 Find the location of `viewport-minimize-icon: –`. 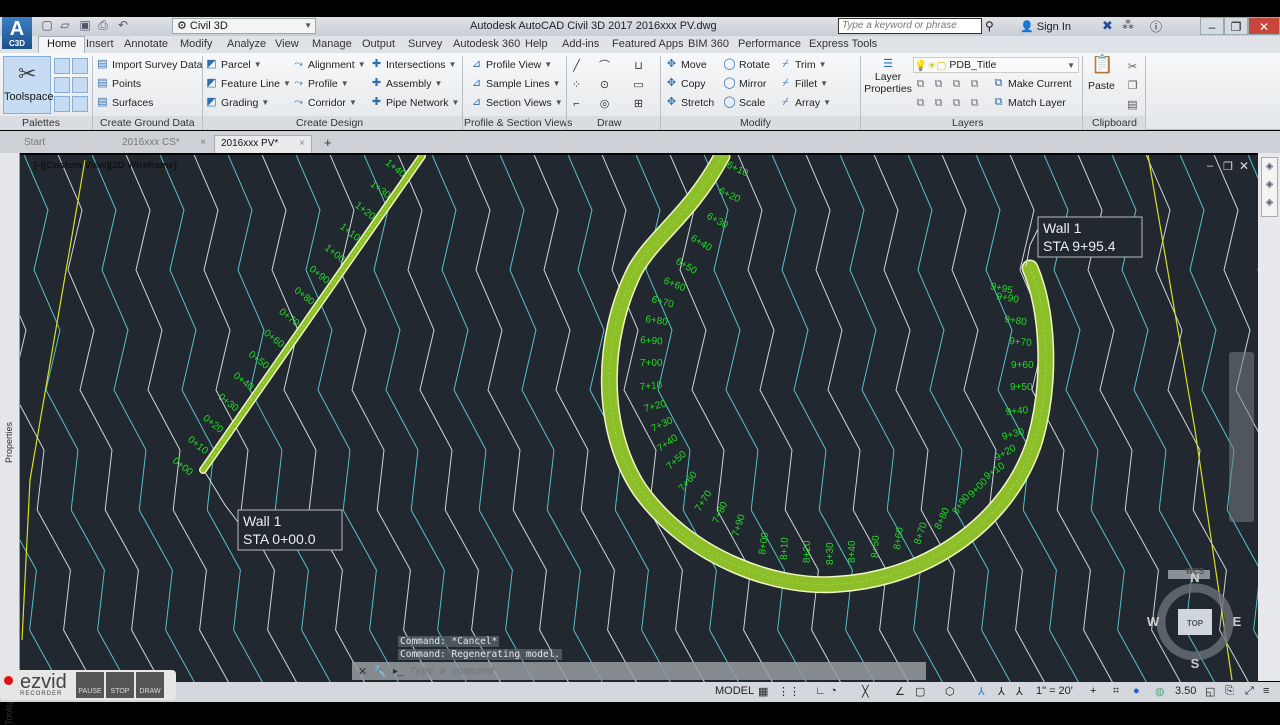

viewport-minimize-icon: – is located at coordinates (1210, 166).